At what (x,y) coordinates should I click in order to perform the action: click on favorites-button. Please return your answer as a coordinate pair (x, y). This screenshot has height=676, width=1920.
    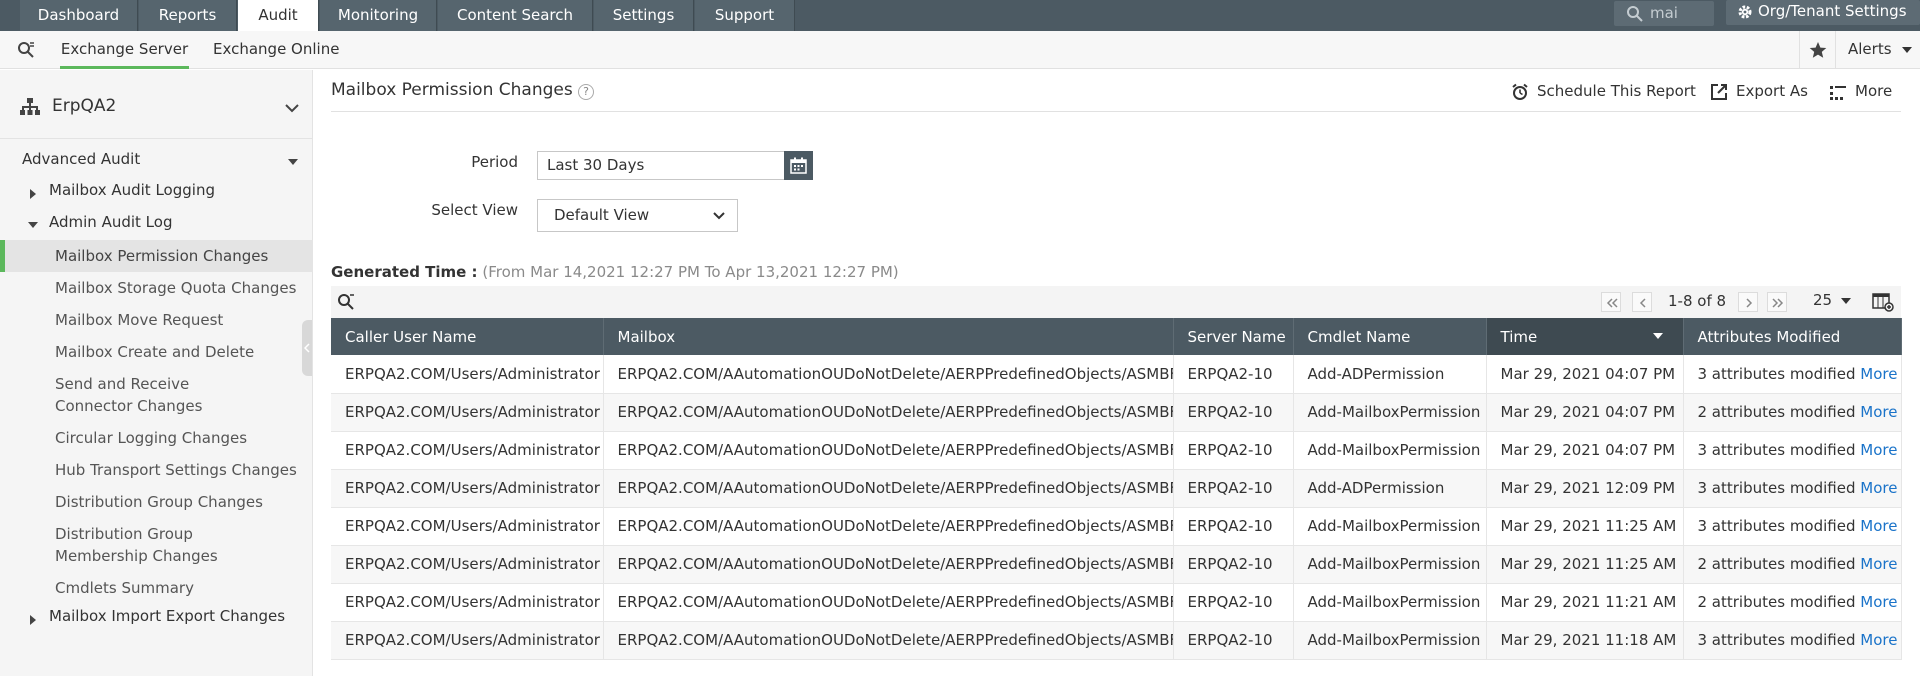
    Looking at the image, I should click on (1817, 50).